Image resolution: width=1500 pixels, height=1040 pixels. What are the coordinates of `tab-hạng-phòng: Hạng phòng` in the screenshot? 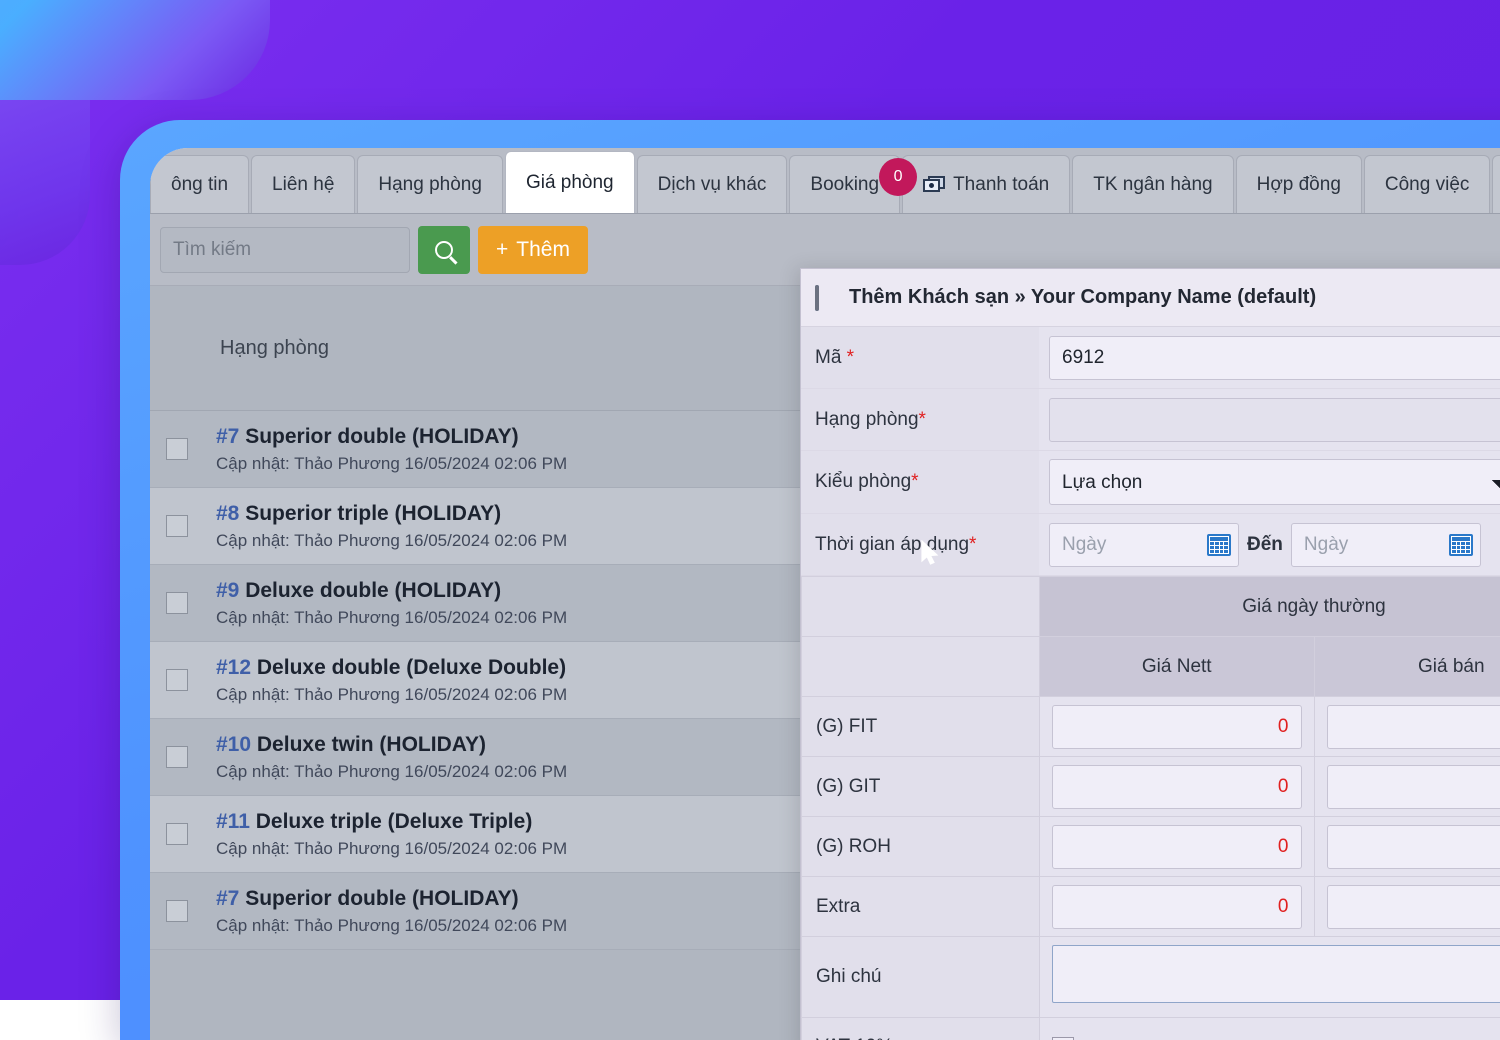 It's located at (430, 184).